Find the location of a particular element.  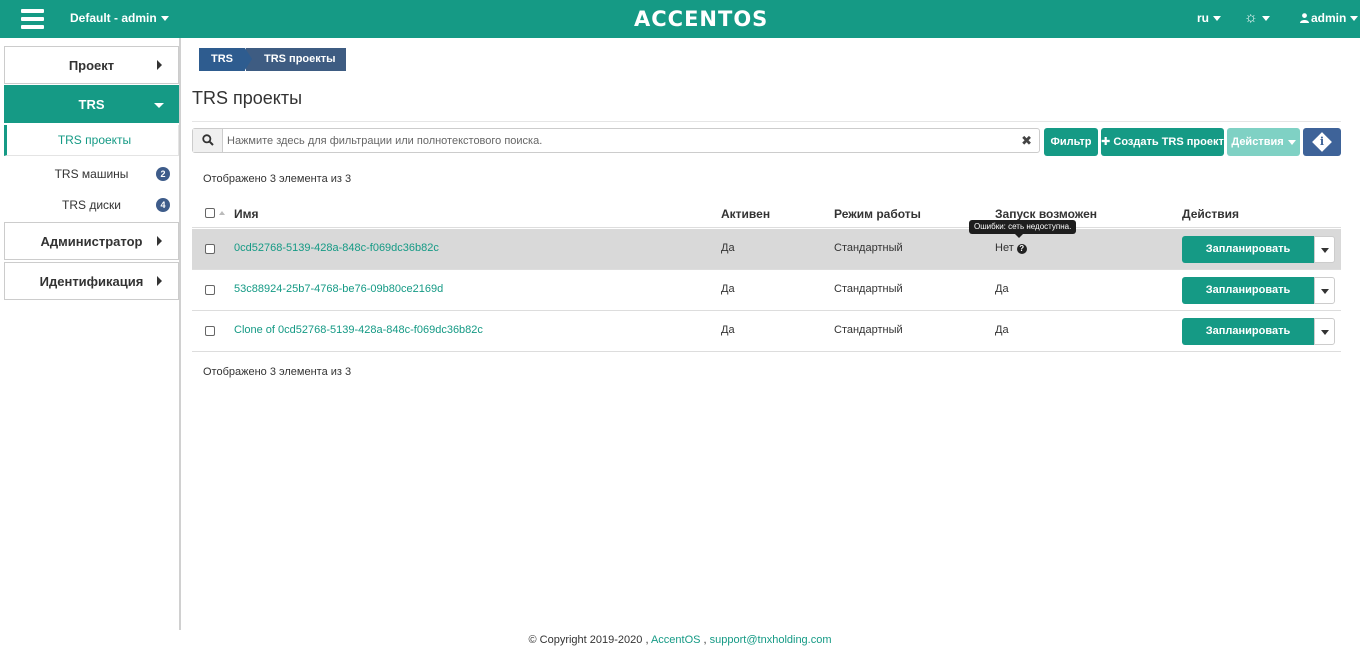

sidebar-subitem-trs-machines: TRS машины 2 is located at coordinates (91, 173).